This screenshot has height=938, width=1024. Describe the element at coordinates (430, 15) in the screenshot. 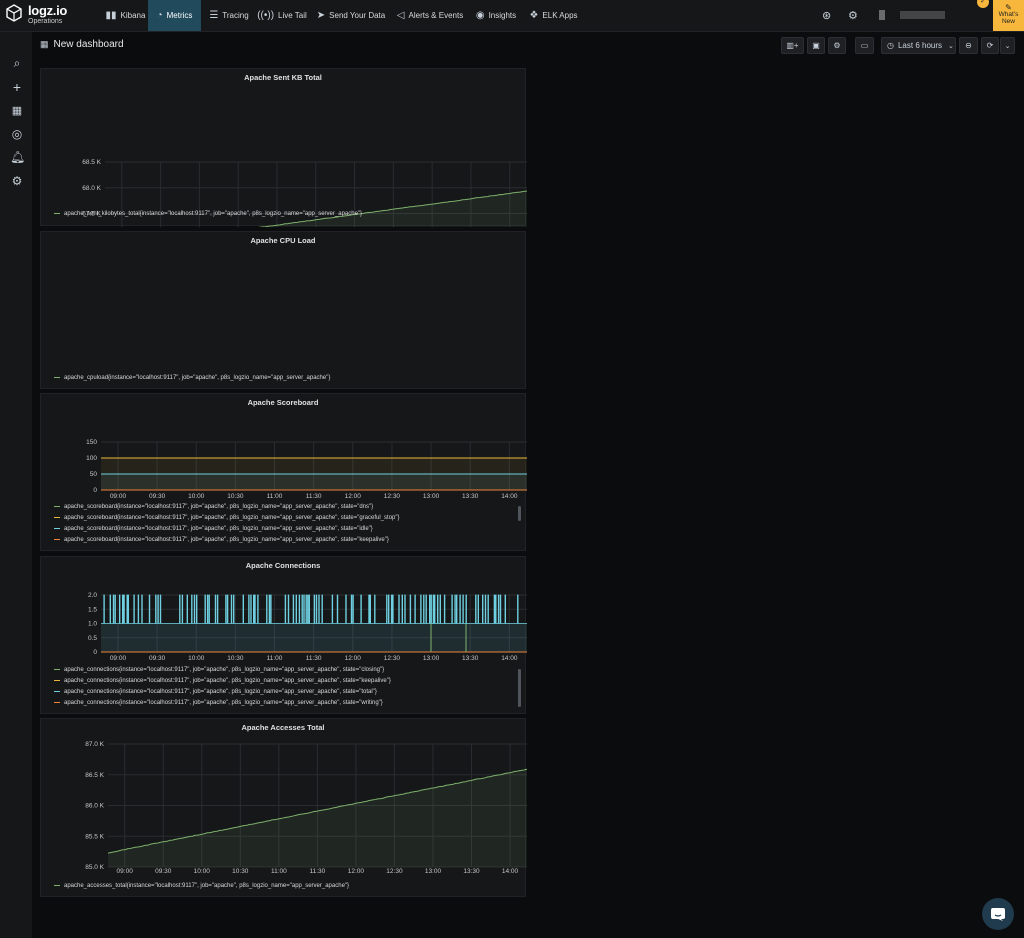

I see `nav-alerts-events: ◁ Alerts & Events` at that location.